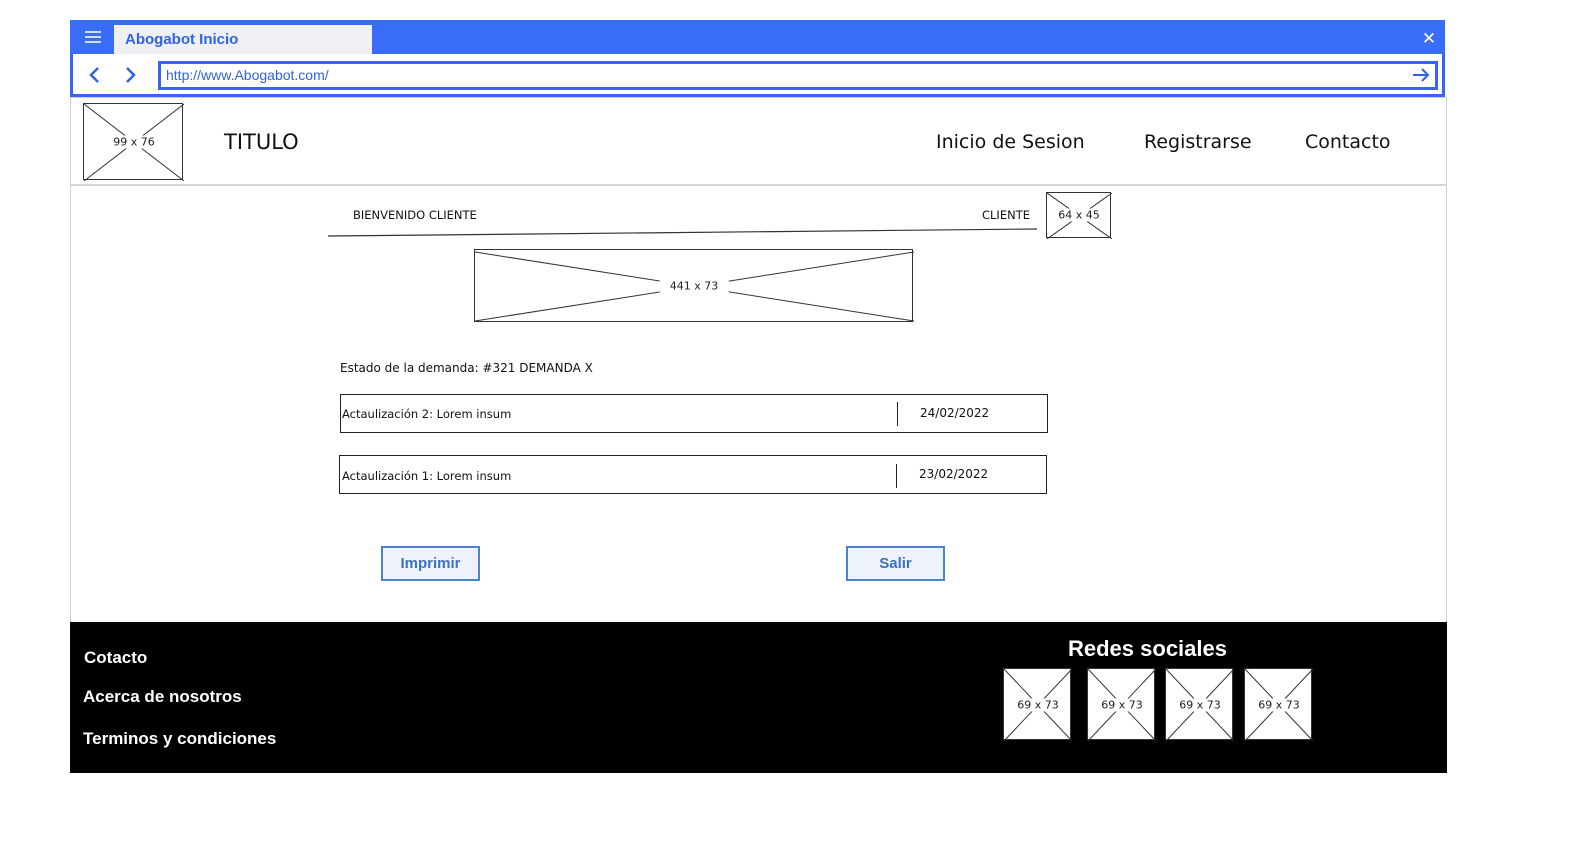 The image size is (1582, 857). I want to click on banner-placeholder-label: 441 x 73, so click(694, 286).